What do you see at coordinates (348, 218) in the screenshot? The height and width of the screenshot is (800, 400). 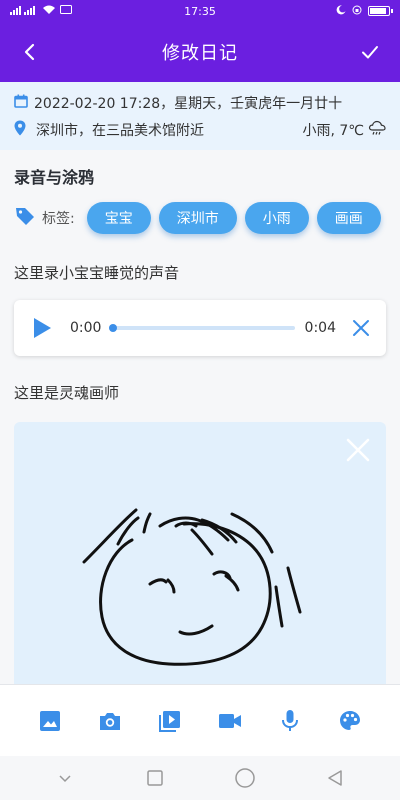 I see `tag-chip: 画画` at bounding box center [348, 218].